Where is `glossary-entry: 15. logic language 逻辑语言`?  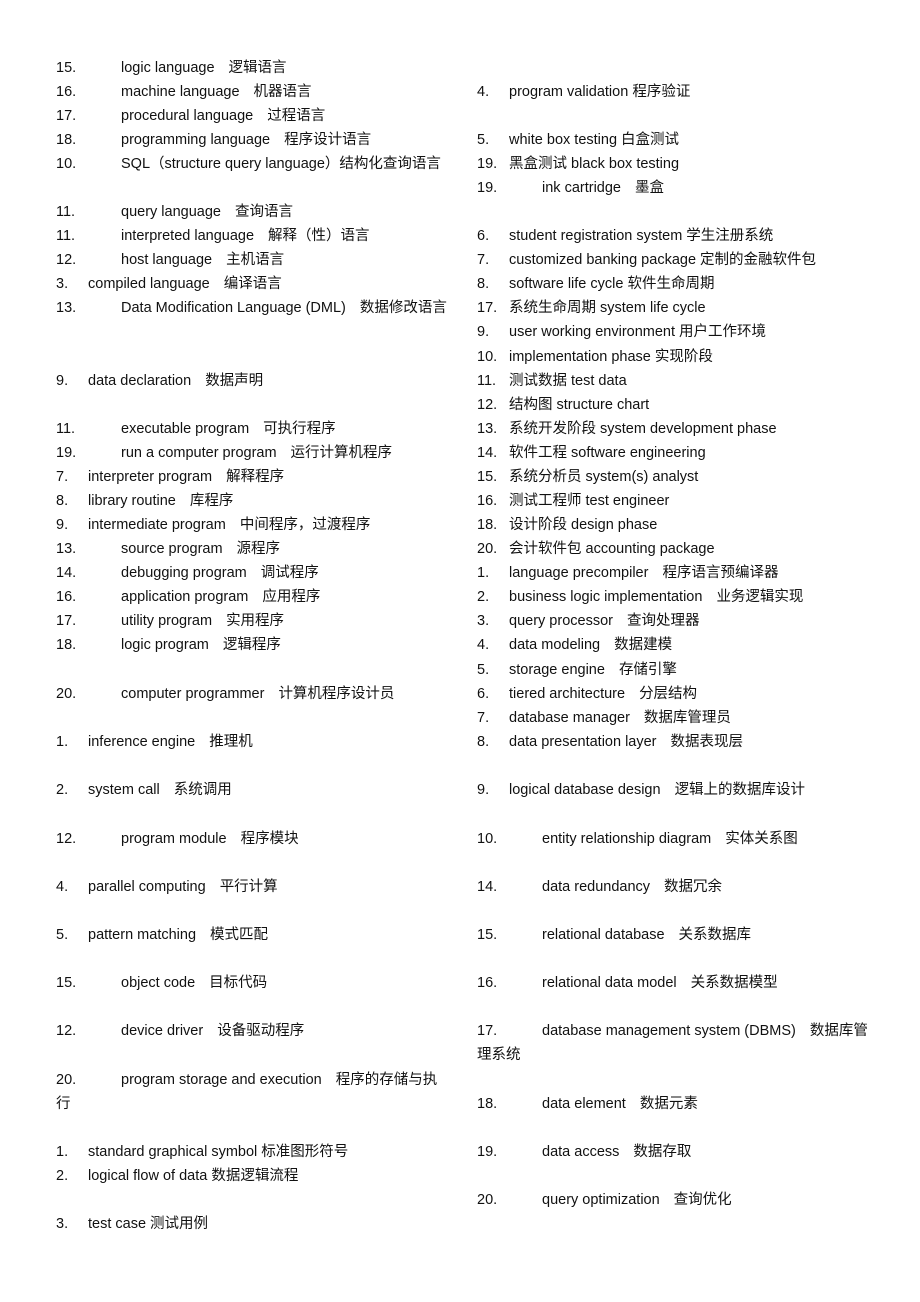 glossary-entry: 15. logic language 逻辑语言 is located at coordinates (253, 68).